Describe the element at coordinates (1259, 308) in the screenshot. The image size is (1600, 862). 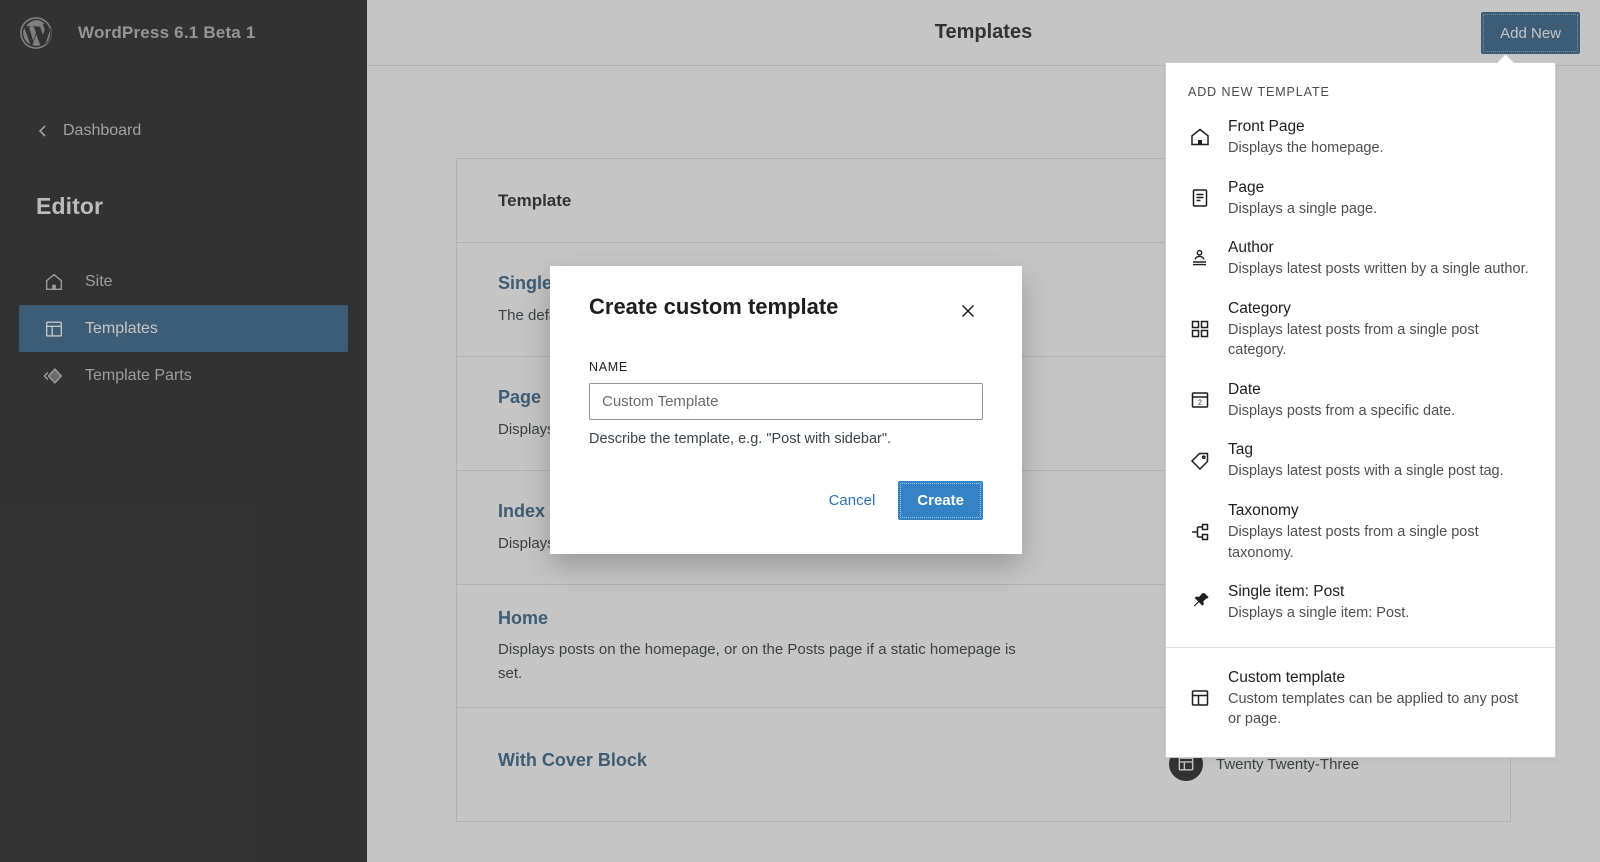
I see `popover-item-title: Category` at that location.